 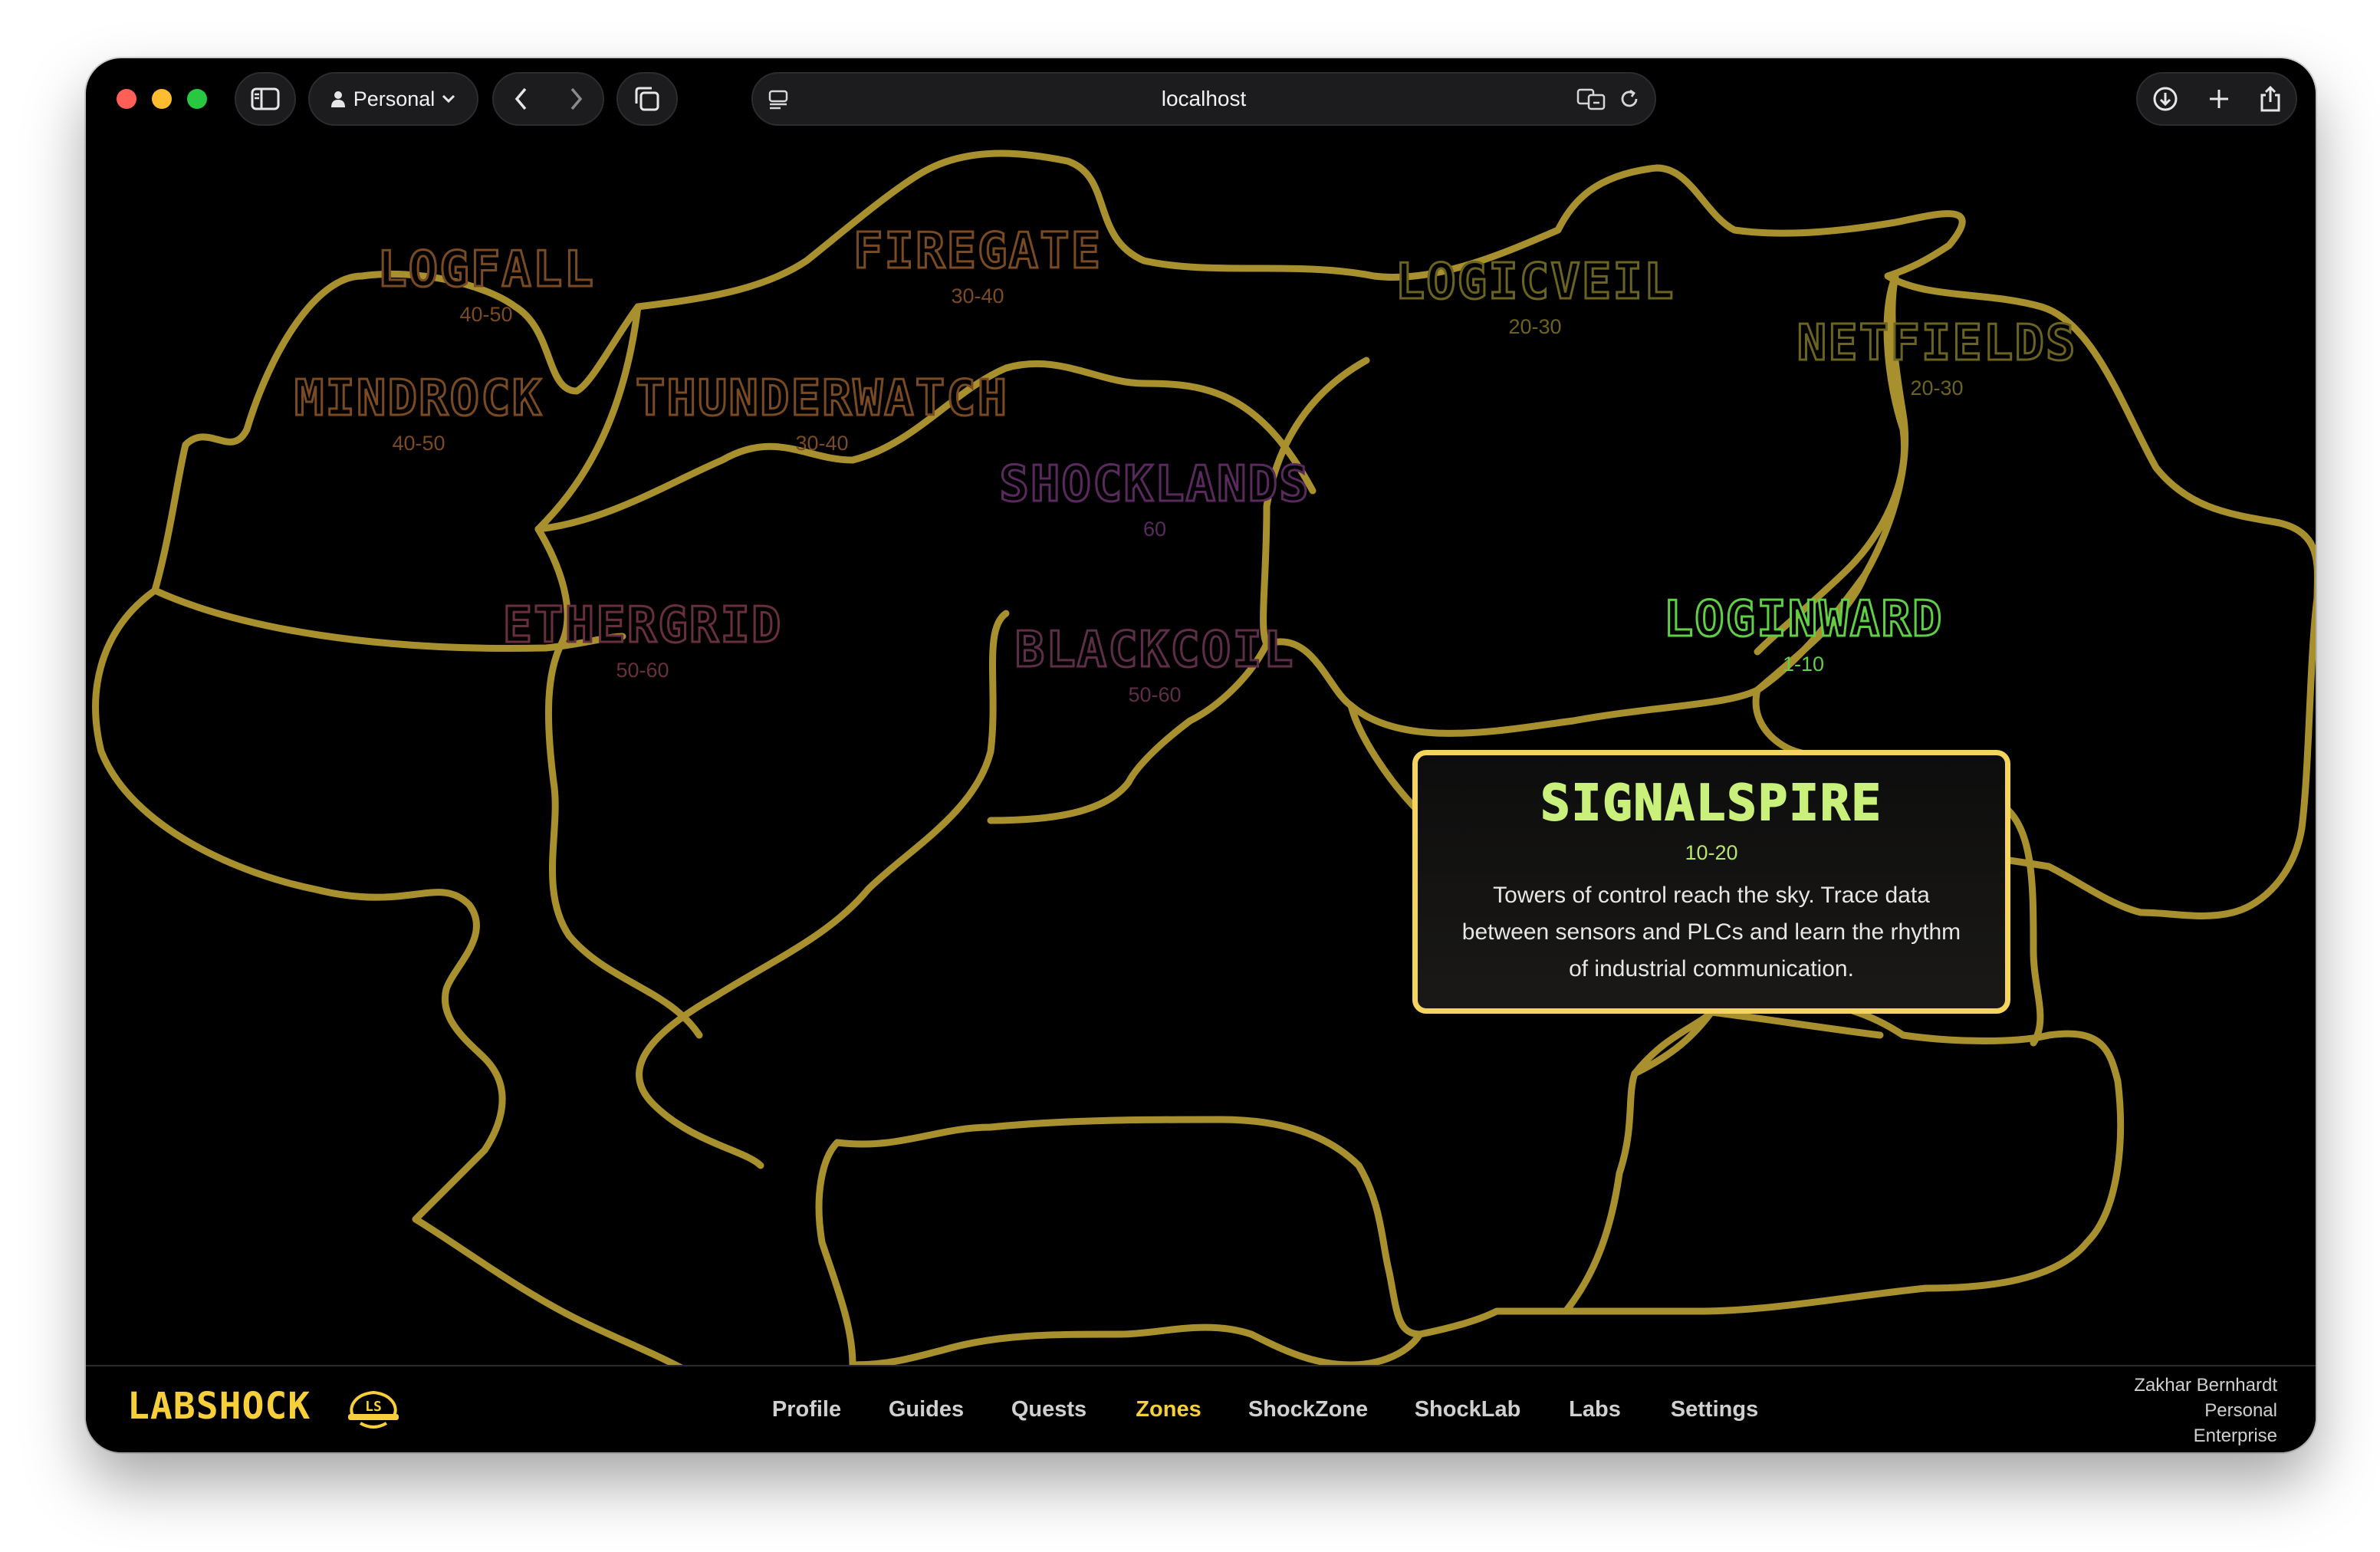 What do you see at coordinates (418, 399) in the screenshot?
I see `zone-name: MINDROCK` at bounding box center [418, 399].